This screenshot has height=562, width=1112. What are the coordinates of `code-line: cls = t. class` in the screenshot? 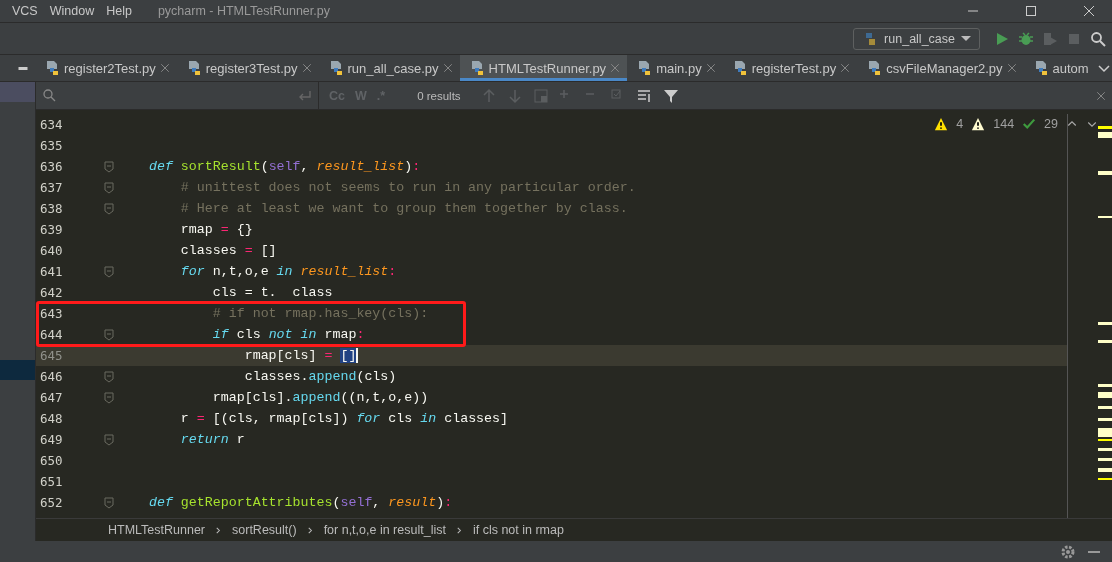 It's located at (272, 292).